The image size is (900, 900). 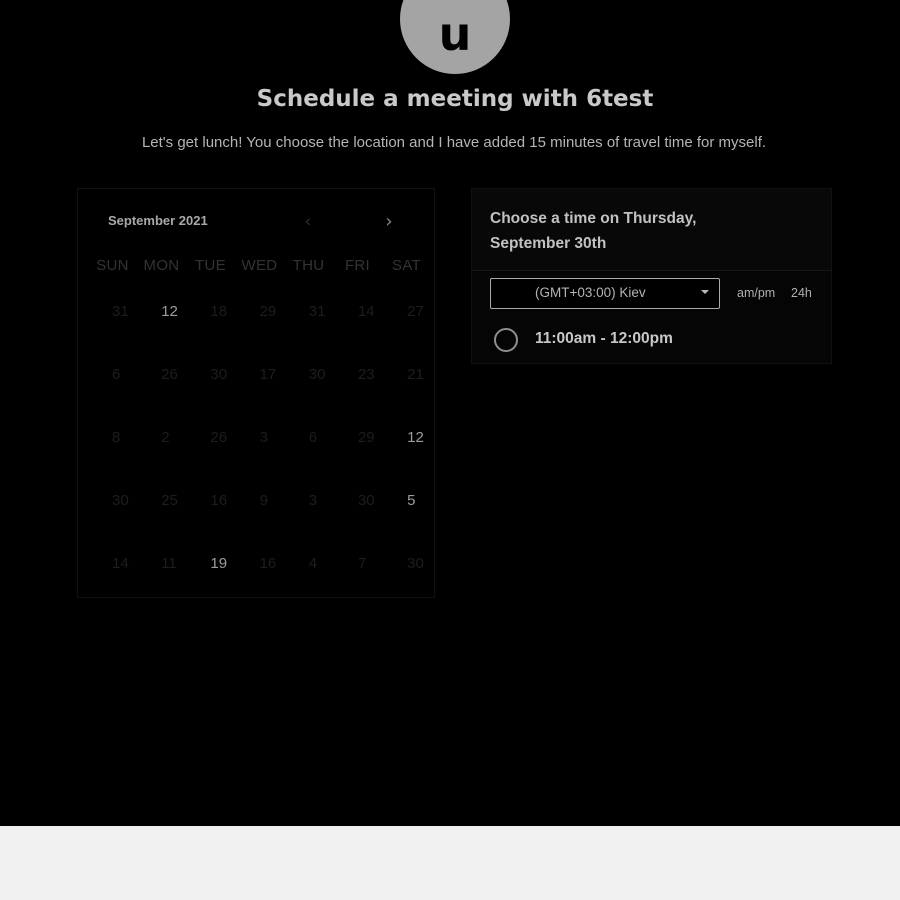 I want to click on format-ampm-toggle: am/pm, so click(x=756, y=293).